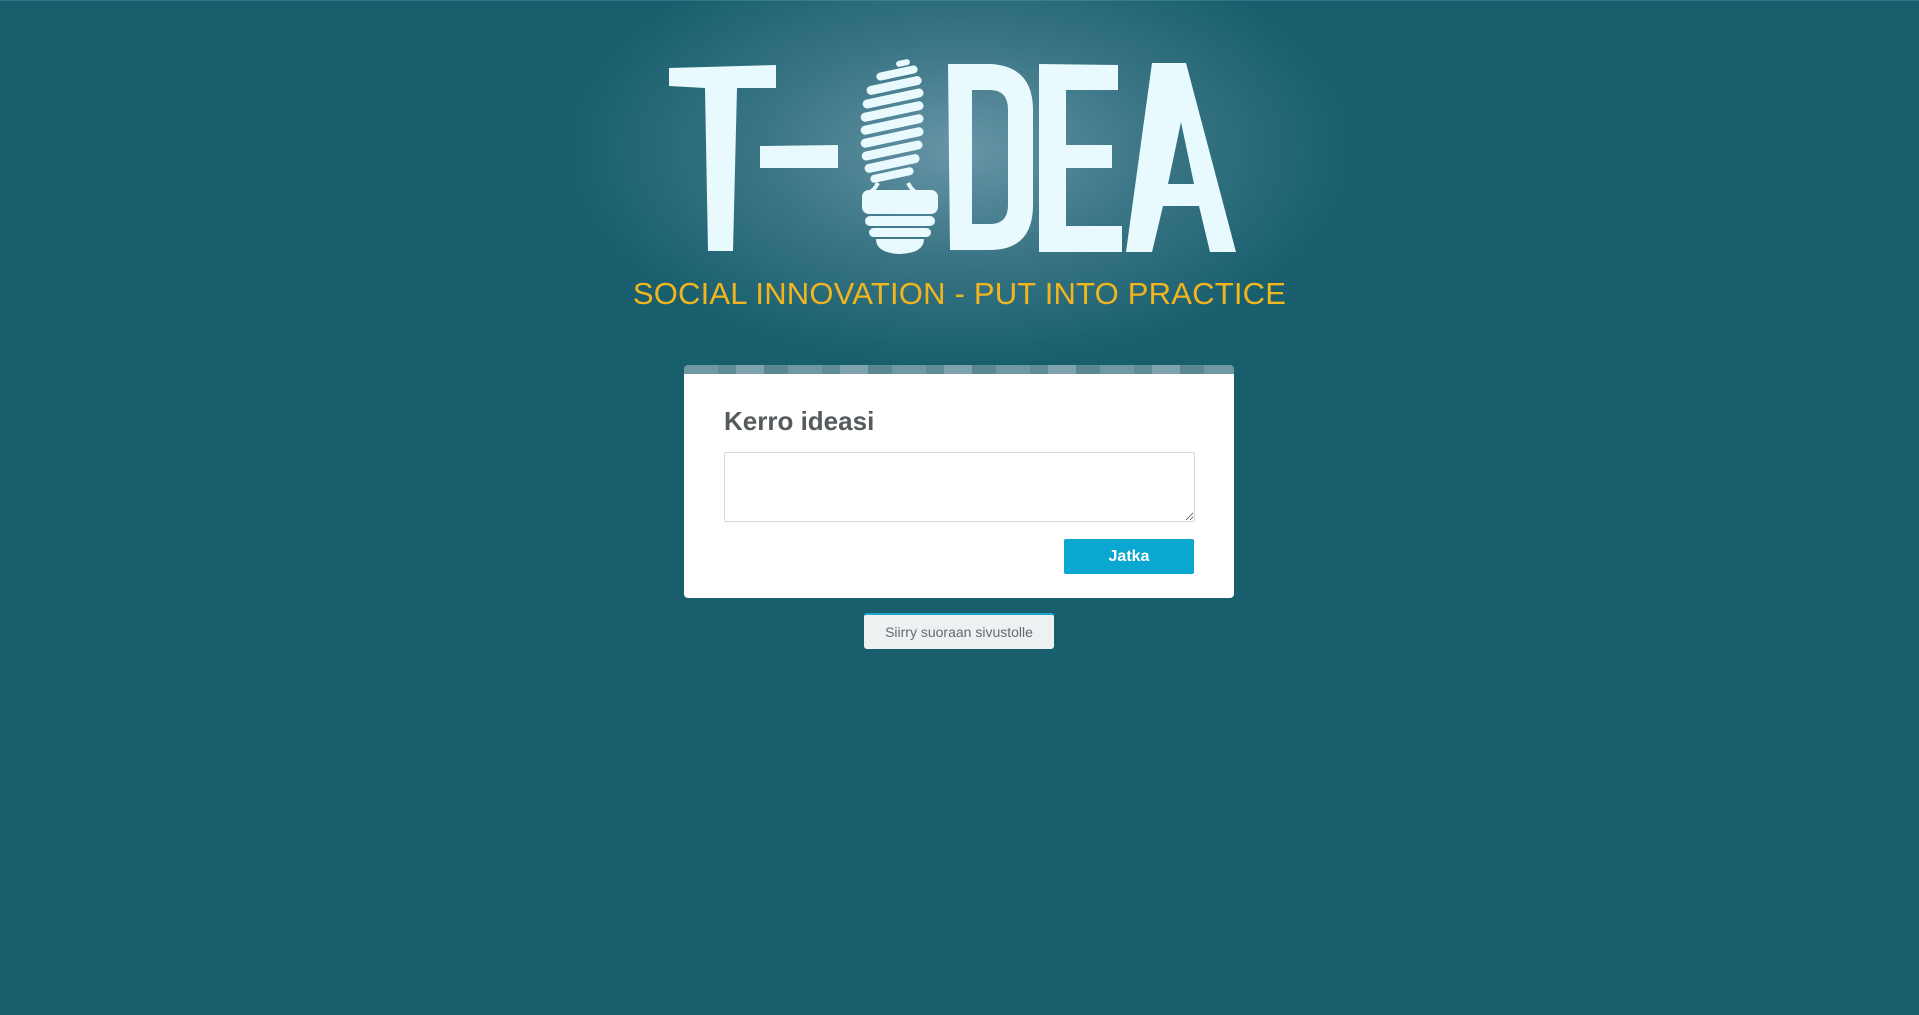 The width and height of the screenshot is (1919, 1015). I want to click on logo-letter-d, so click(990, 157).